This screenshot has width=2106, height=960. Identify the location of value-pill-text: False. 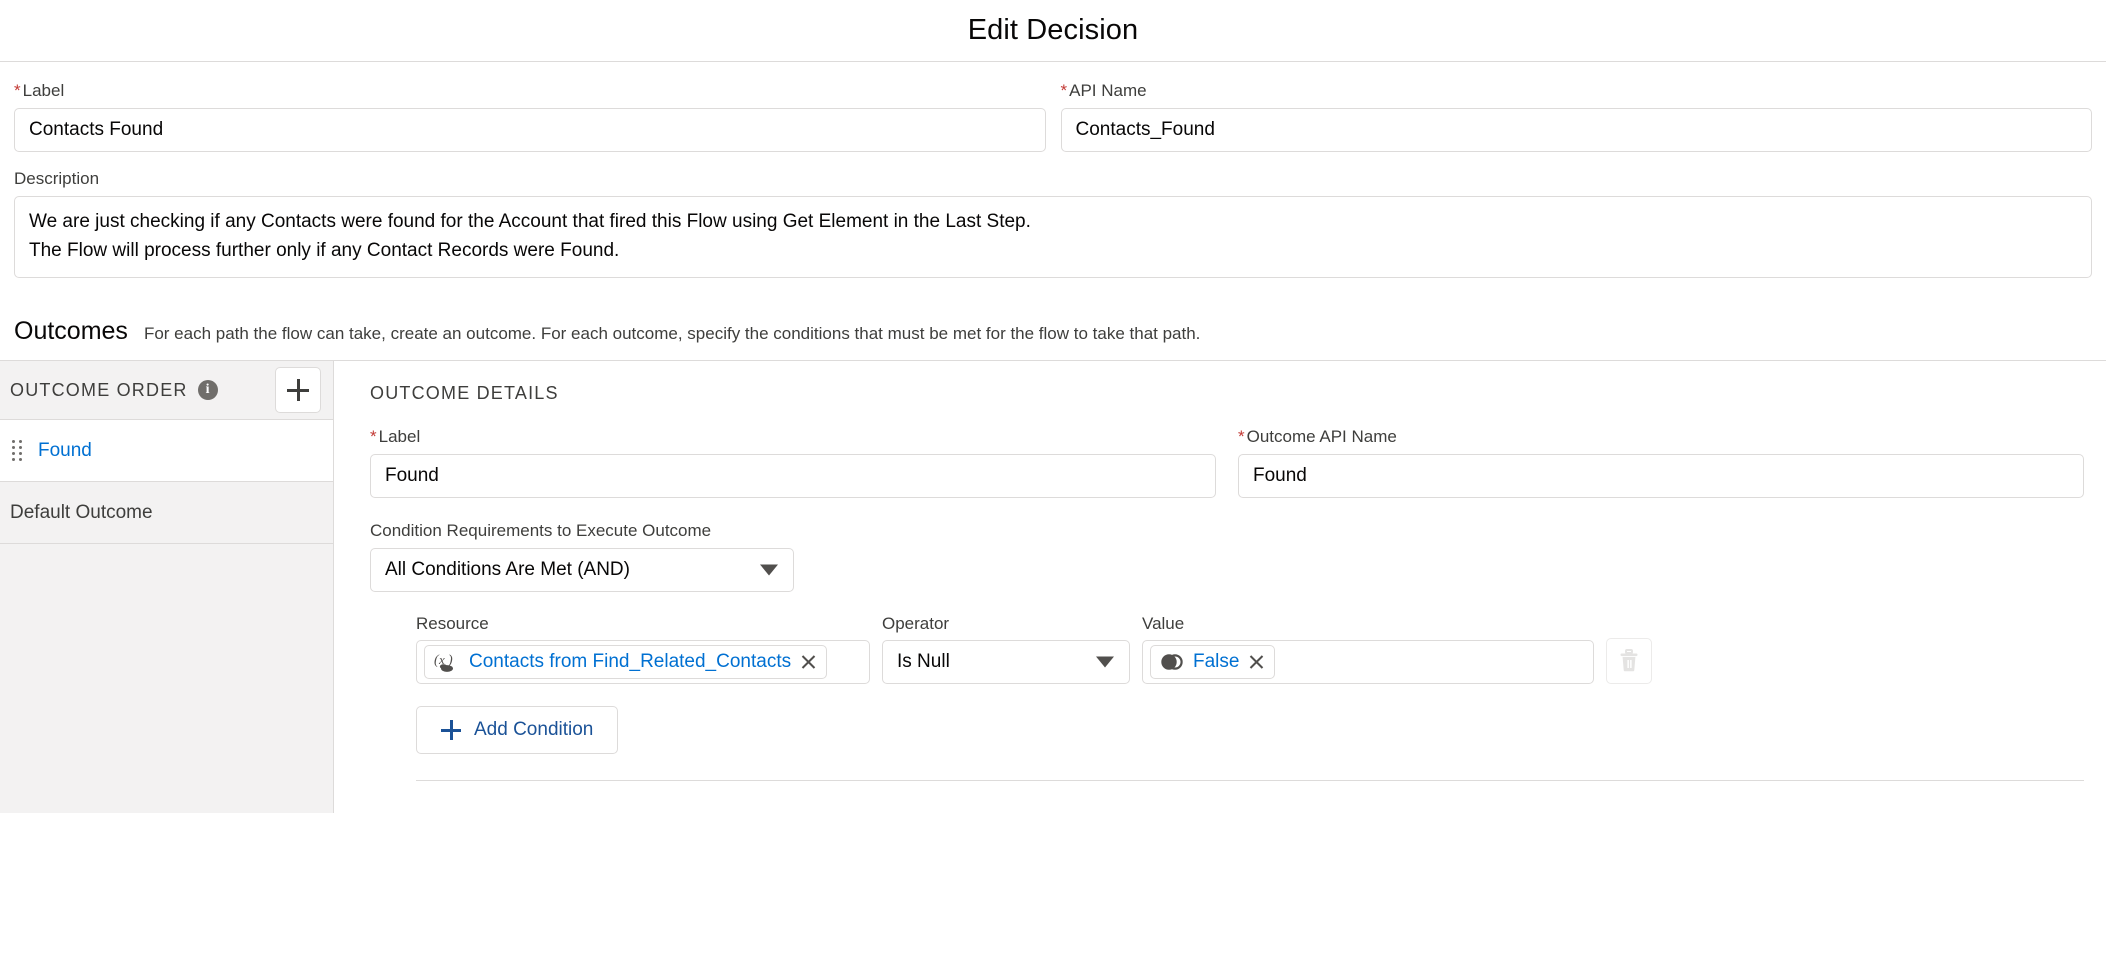
(1216, 661).